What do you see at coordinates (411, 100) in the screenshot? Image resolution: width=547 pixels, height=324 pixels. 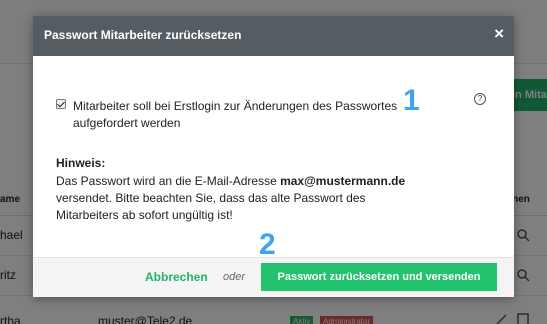 I see `step-marker-1: 1` at bounding box center [411, 100].